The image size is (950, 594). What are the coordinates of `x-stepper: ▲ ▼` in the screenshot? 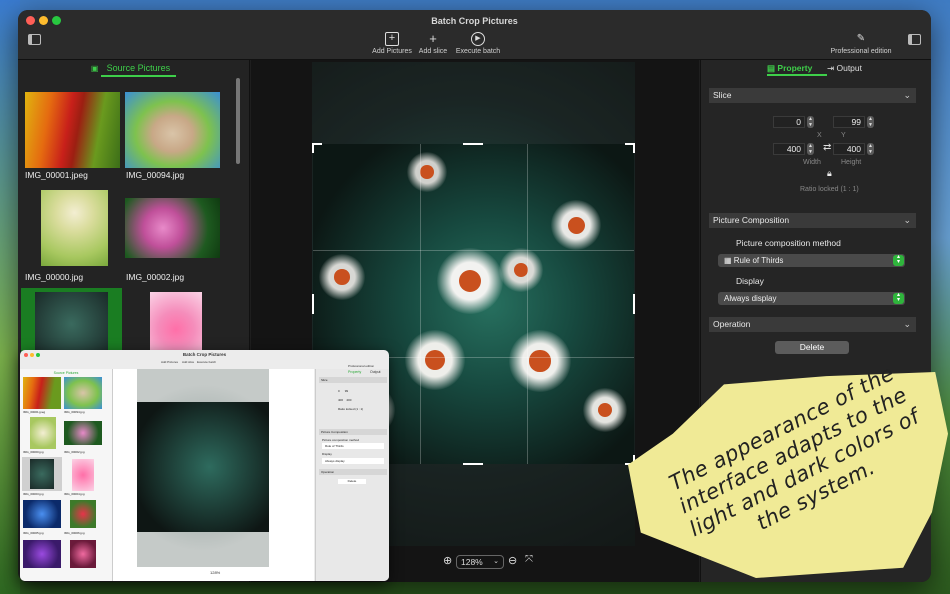 It's located at (810, 122).